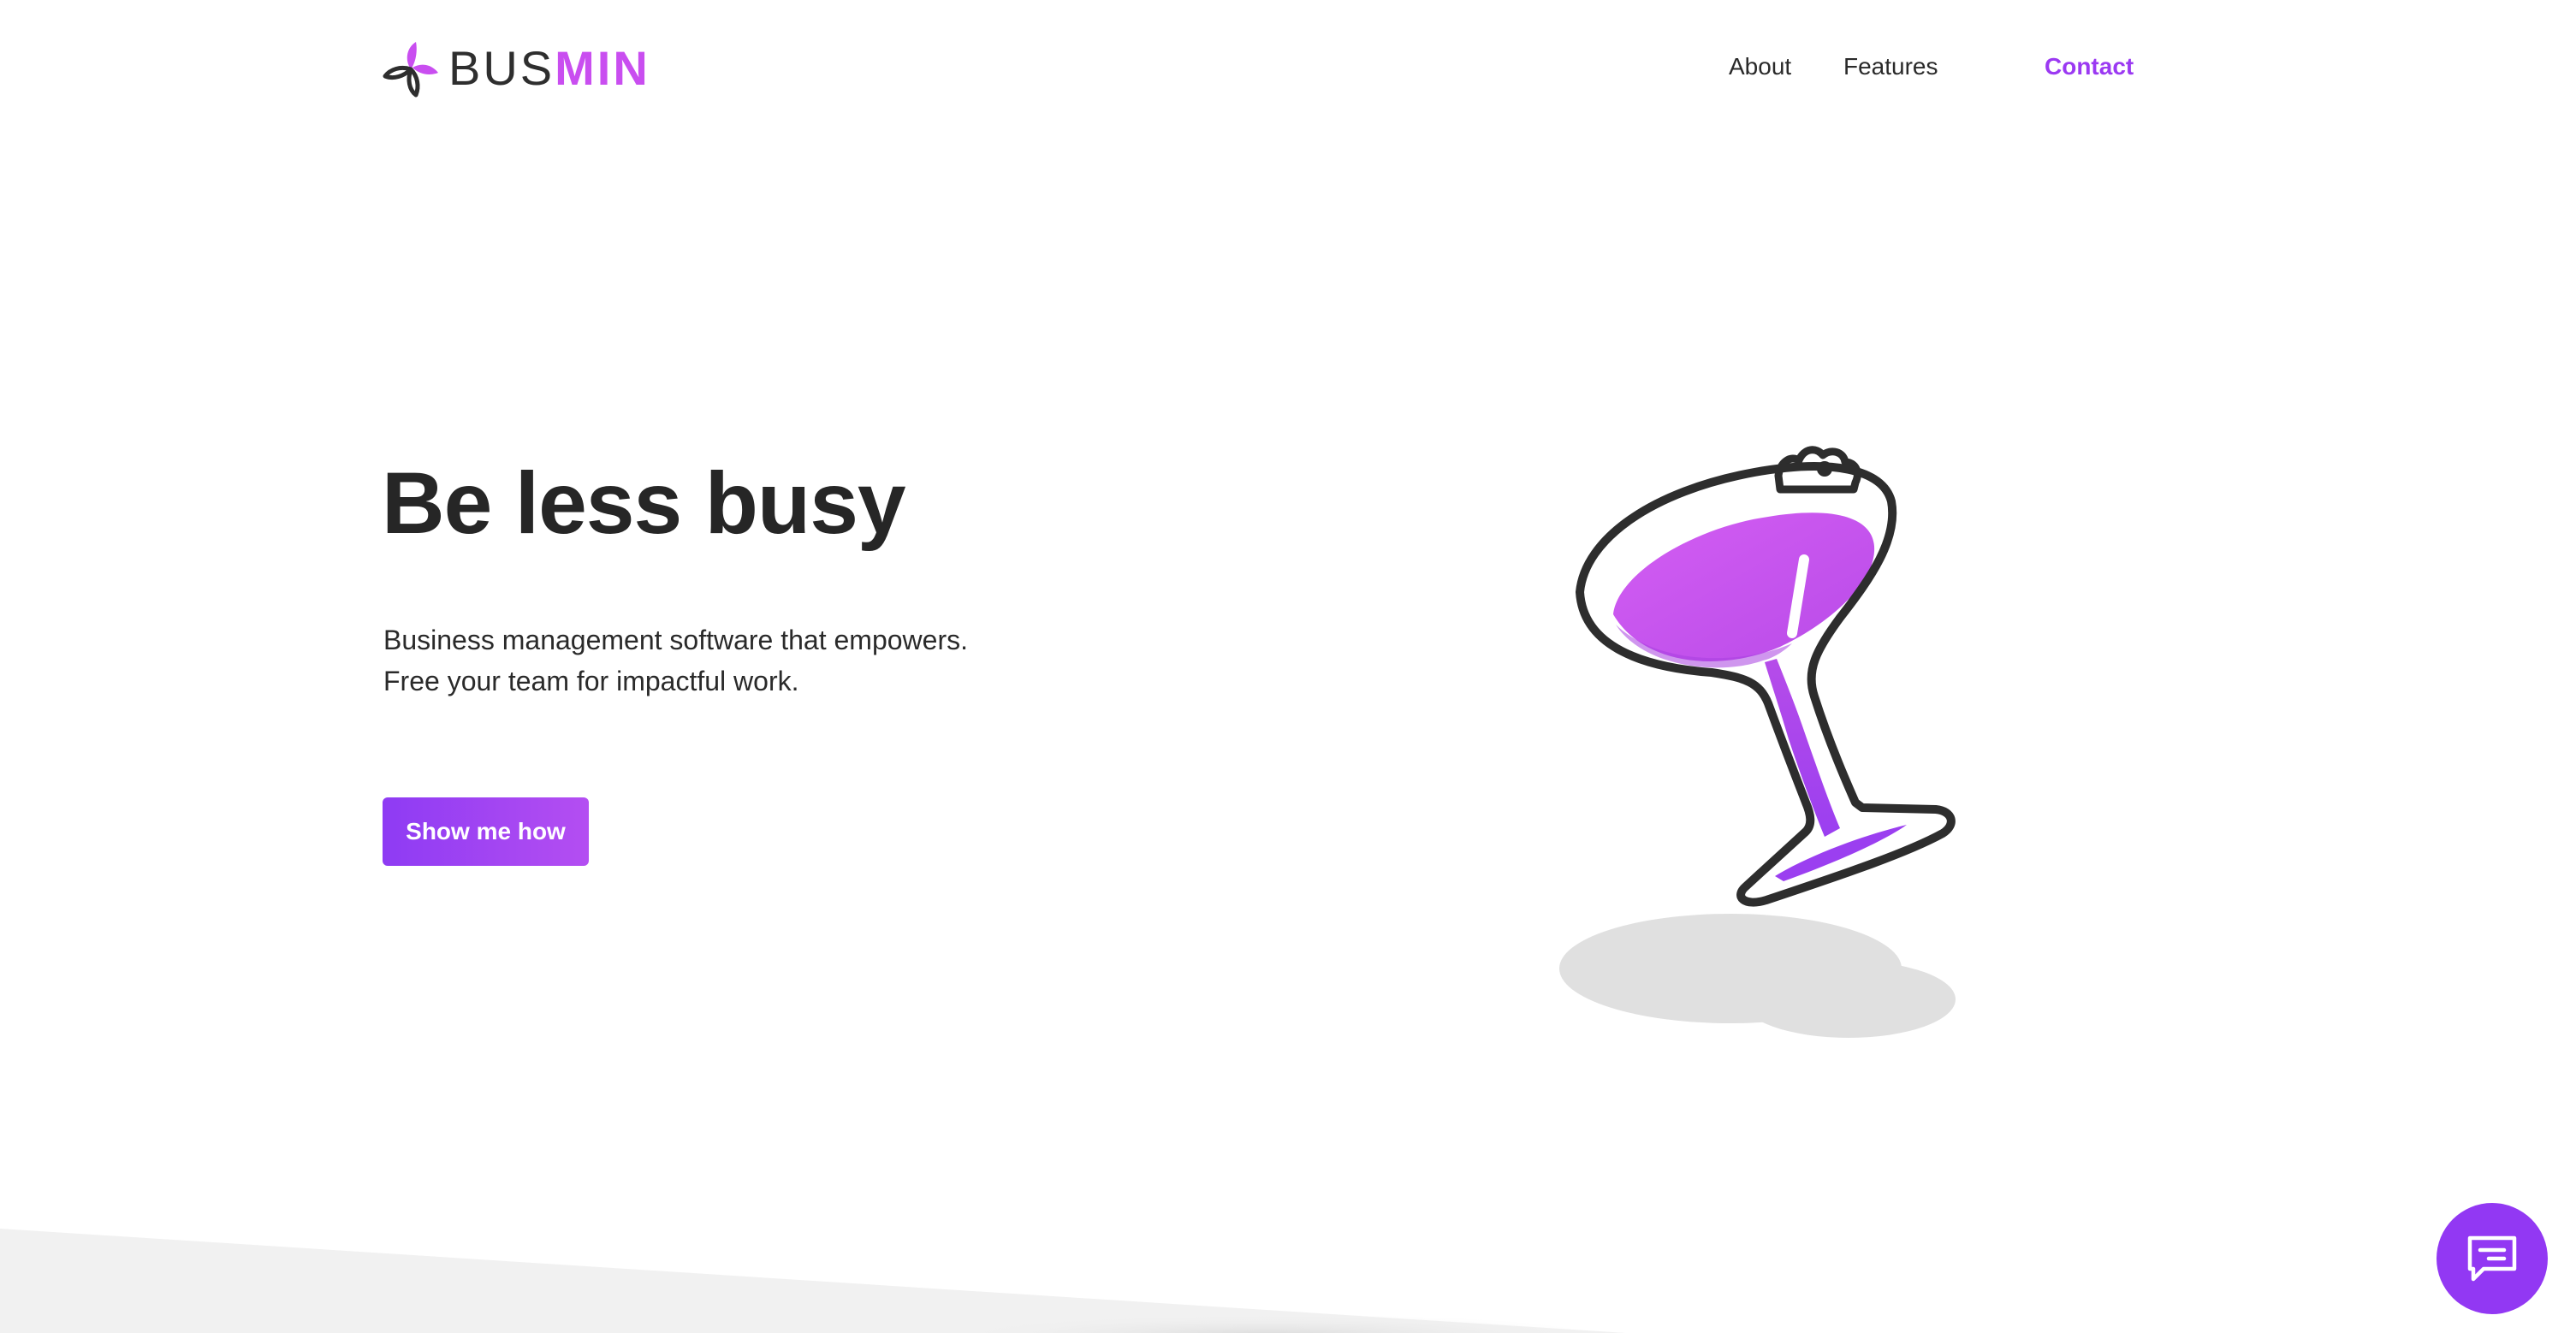 The image size is (2576, 1333). What do you see at coordinates (644, 503) in the screenshot?
I see `hero-title: Be less busy` at bounding box center [644, 503].